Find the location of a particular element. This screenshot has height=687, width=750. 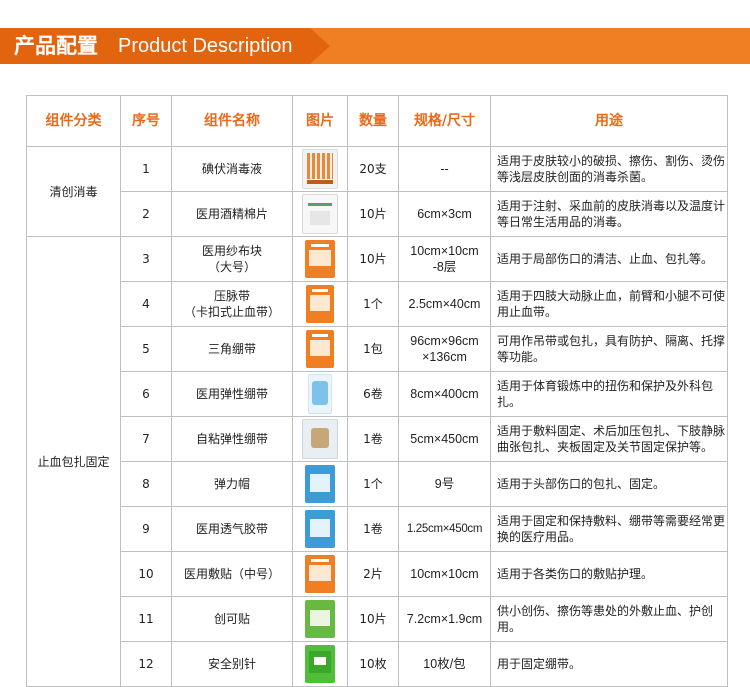

table-row: 8 弹力帽 1个 9号 适用于头部伤口的包扎、固定。 is located at coordinates (377, 484).